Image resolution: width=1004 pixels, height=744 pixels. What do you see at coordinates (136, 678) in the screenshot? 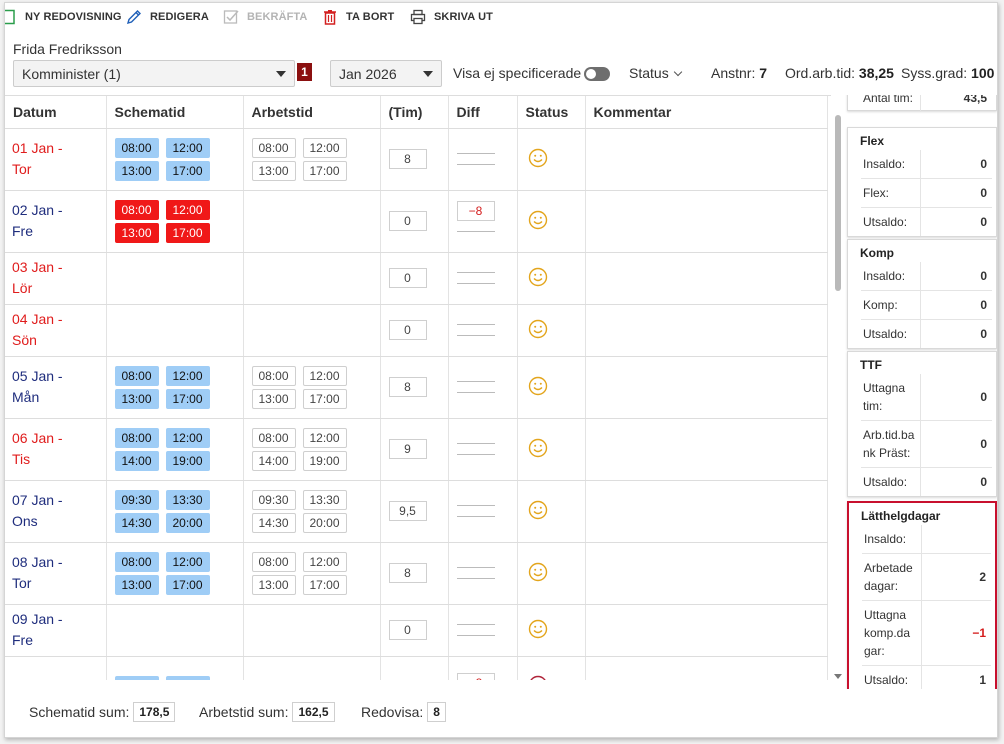
I see `schematid-chip: 09:00` at bounding box center [136, 678].